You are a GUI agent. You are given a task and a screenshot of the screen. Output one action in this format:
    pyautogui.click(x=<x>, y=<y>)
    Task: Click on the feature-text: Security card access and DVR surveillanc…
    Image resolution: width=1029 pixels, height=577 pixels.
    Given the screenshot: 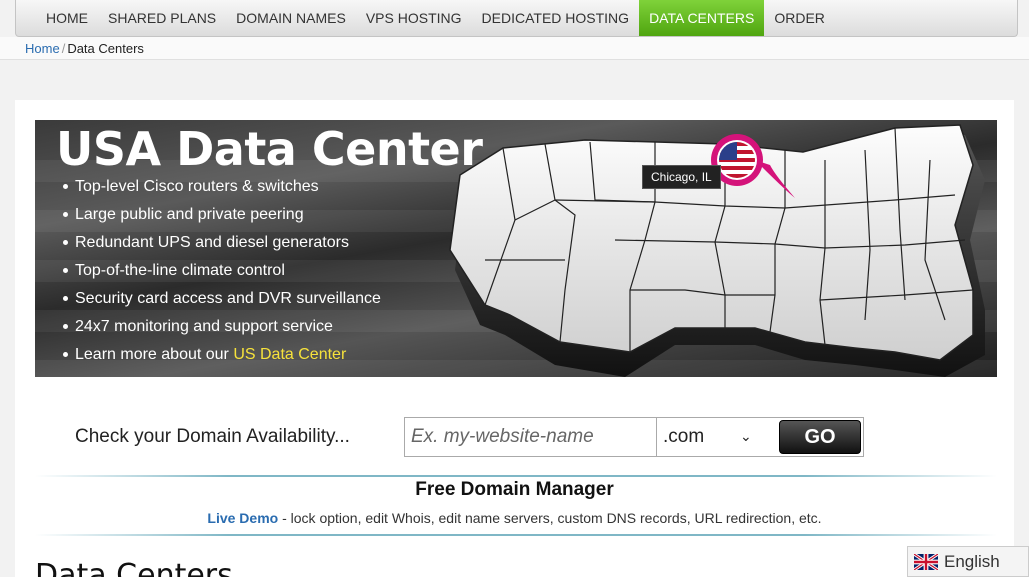 What is the action you would take?
    pyautogui.click(x=228, y=298)
    